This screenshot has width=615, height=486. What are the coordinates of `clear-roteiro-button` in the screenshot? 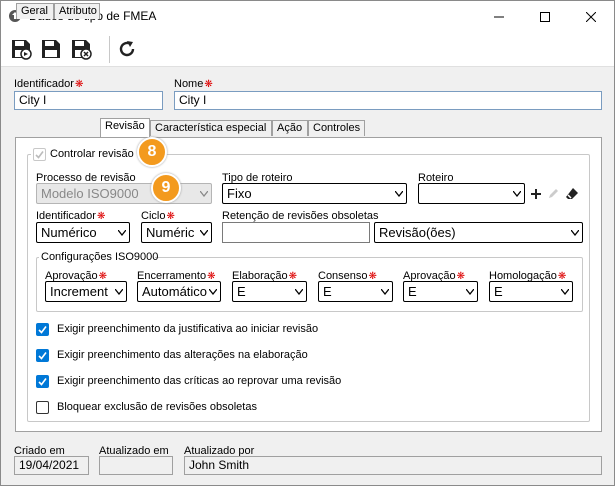 It's located at (571, 193).